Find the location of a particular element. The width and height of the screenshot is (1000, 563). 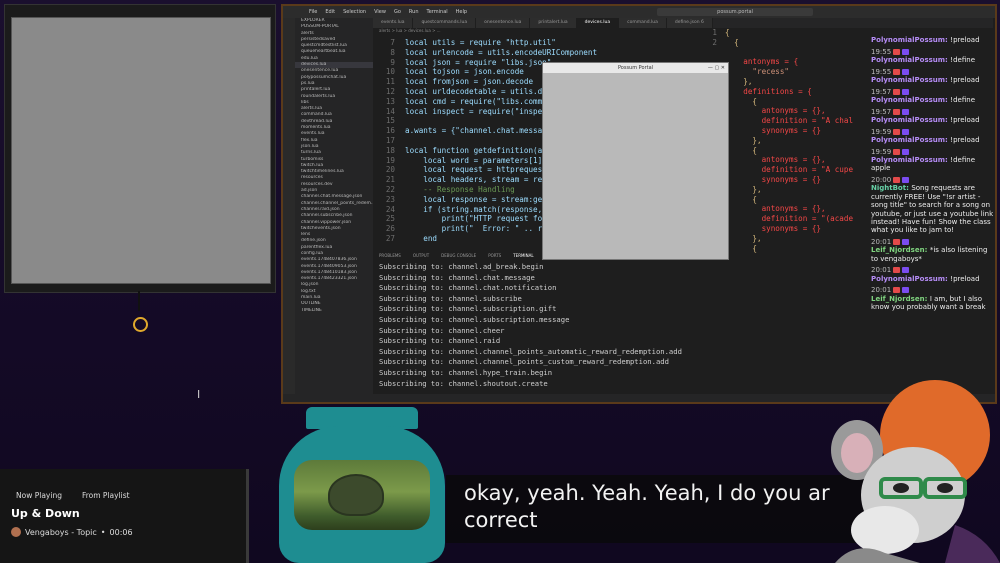

chat-timestamp: 19:55 is located at coordinates (881, 71).